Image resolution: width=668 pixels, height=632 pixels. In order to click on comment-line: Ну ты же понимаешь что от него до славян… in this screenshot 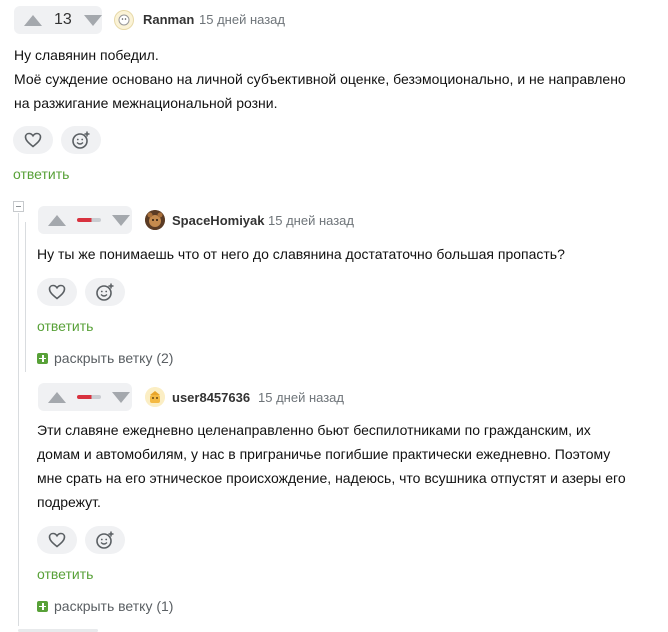, I will do `click(301, 254)`.